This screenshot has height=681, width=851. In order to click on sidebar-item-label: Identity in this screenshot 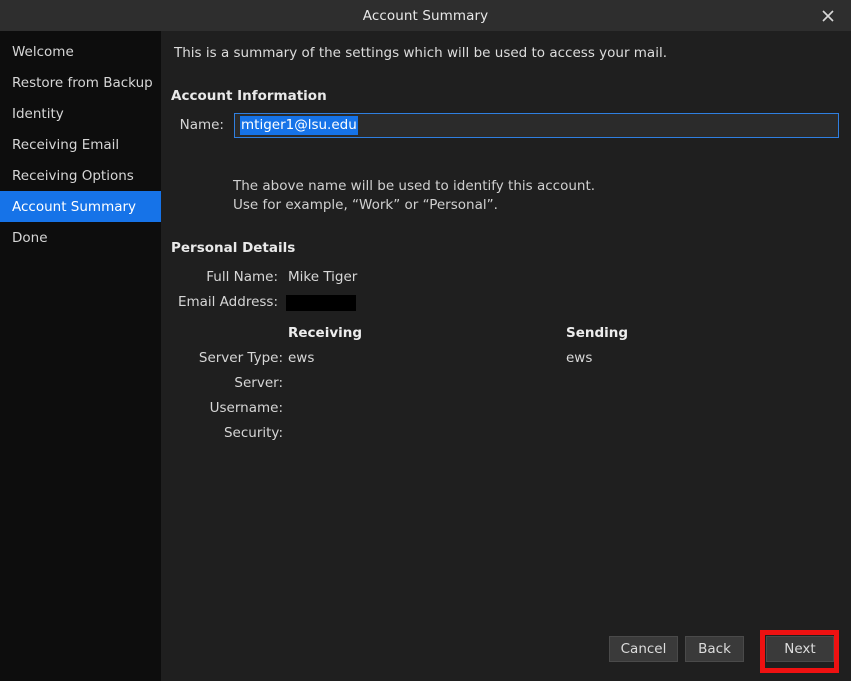, I will do `click(38, 113)`.